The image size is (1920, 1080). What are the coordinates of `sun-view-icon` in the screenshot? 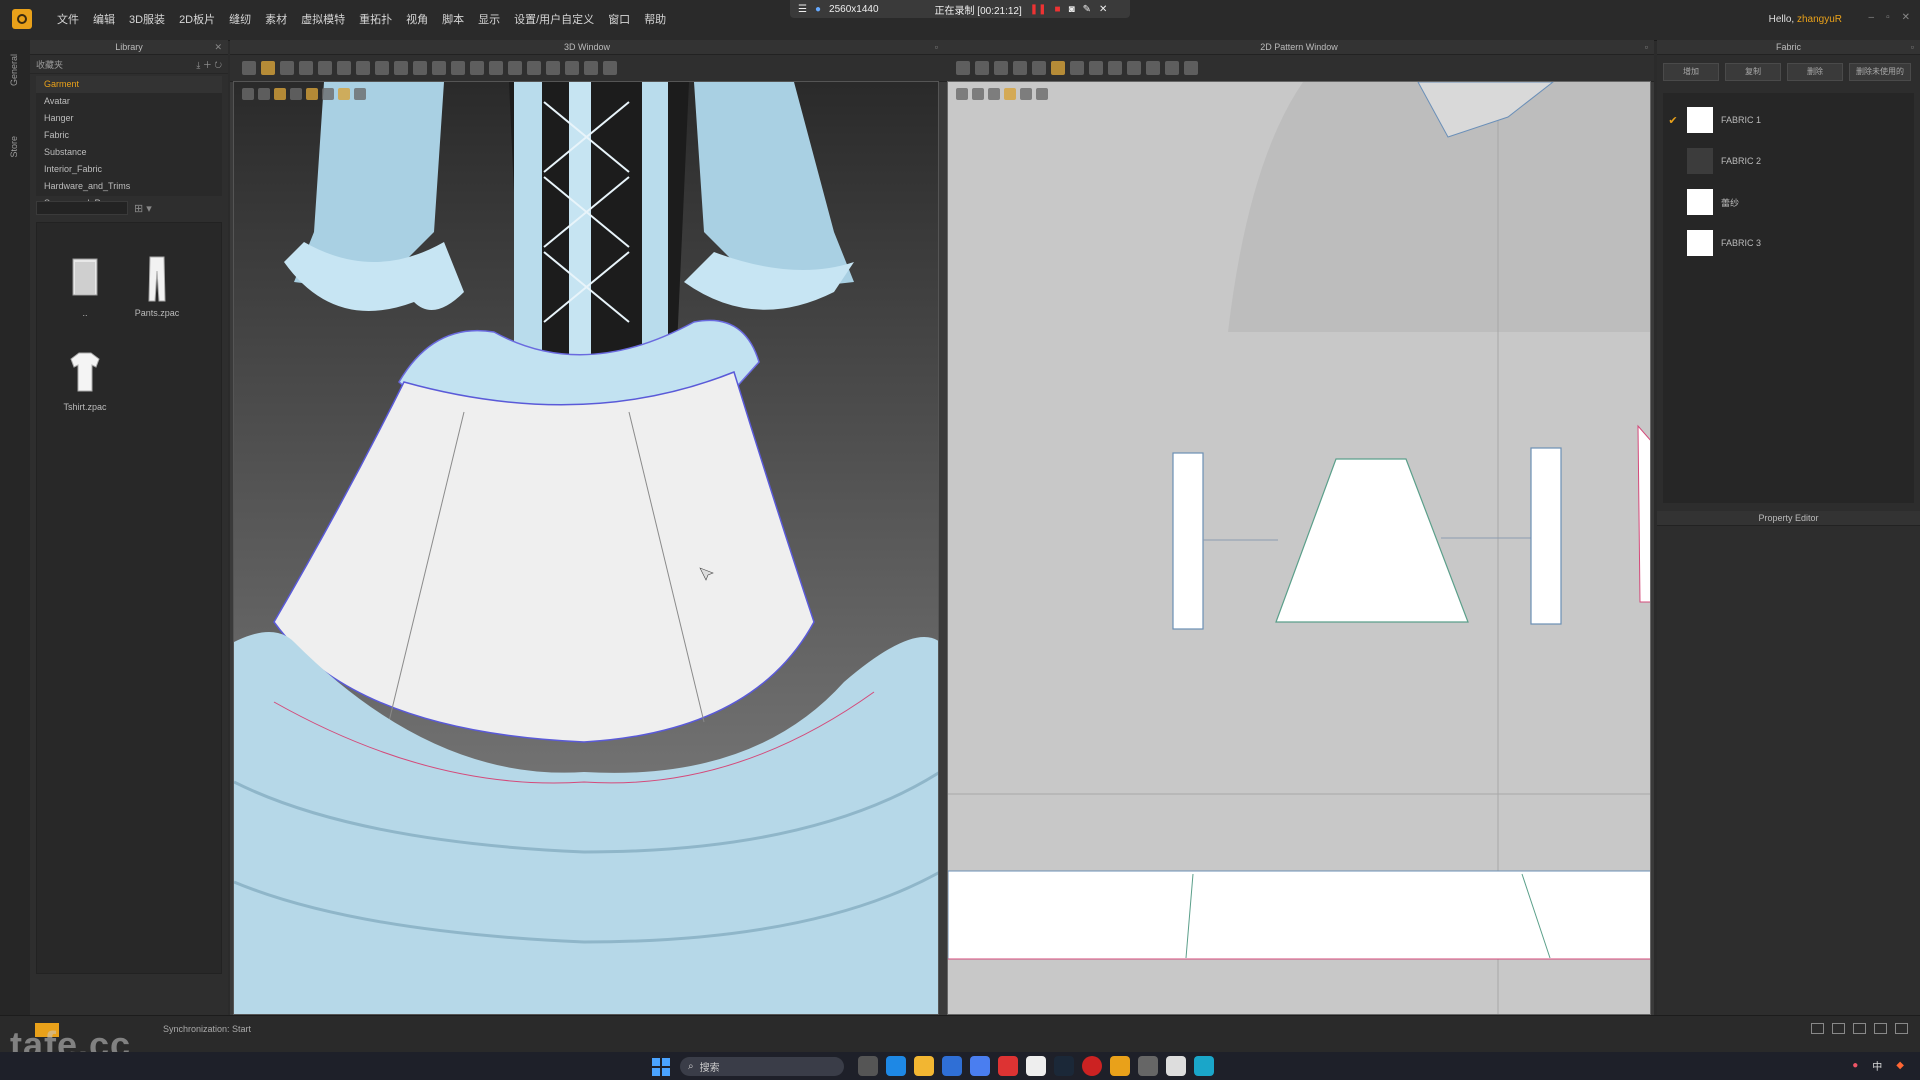 It's located at (344, 94).